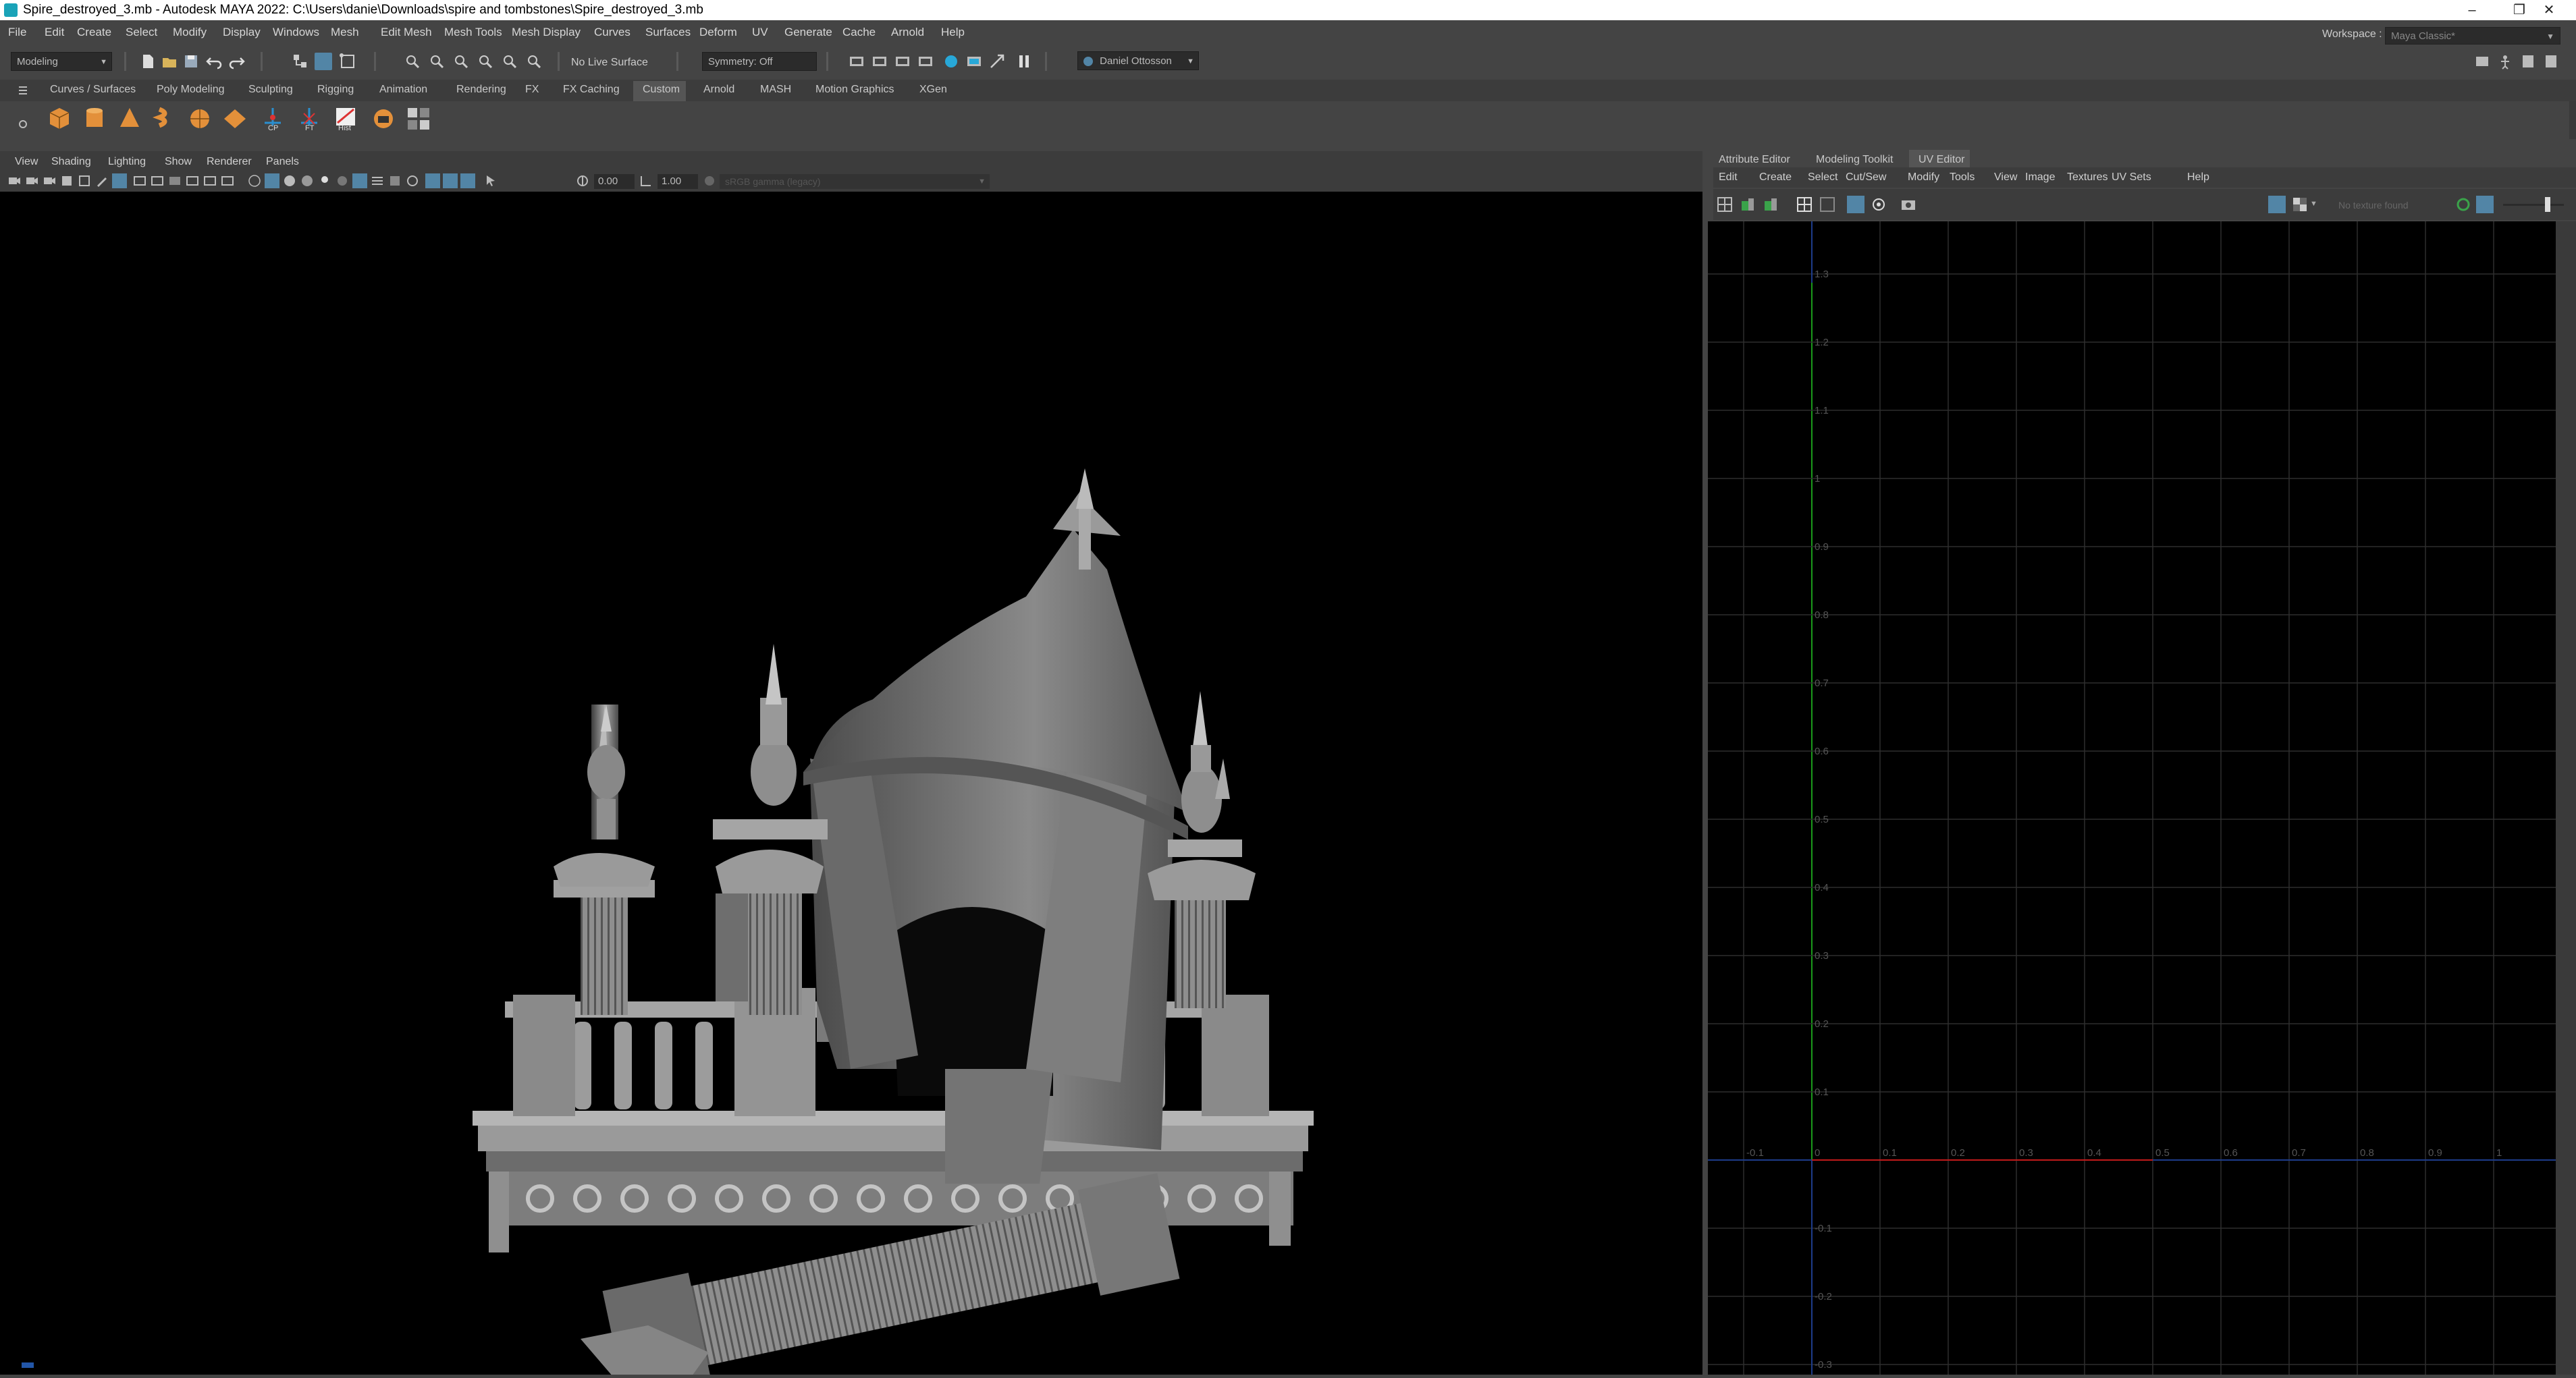  Describe the element at coordinates (614, 182) in the screenshot. I see `exposure-field: 0.00` at that location.